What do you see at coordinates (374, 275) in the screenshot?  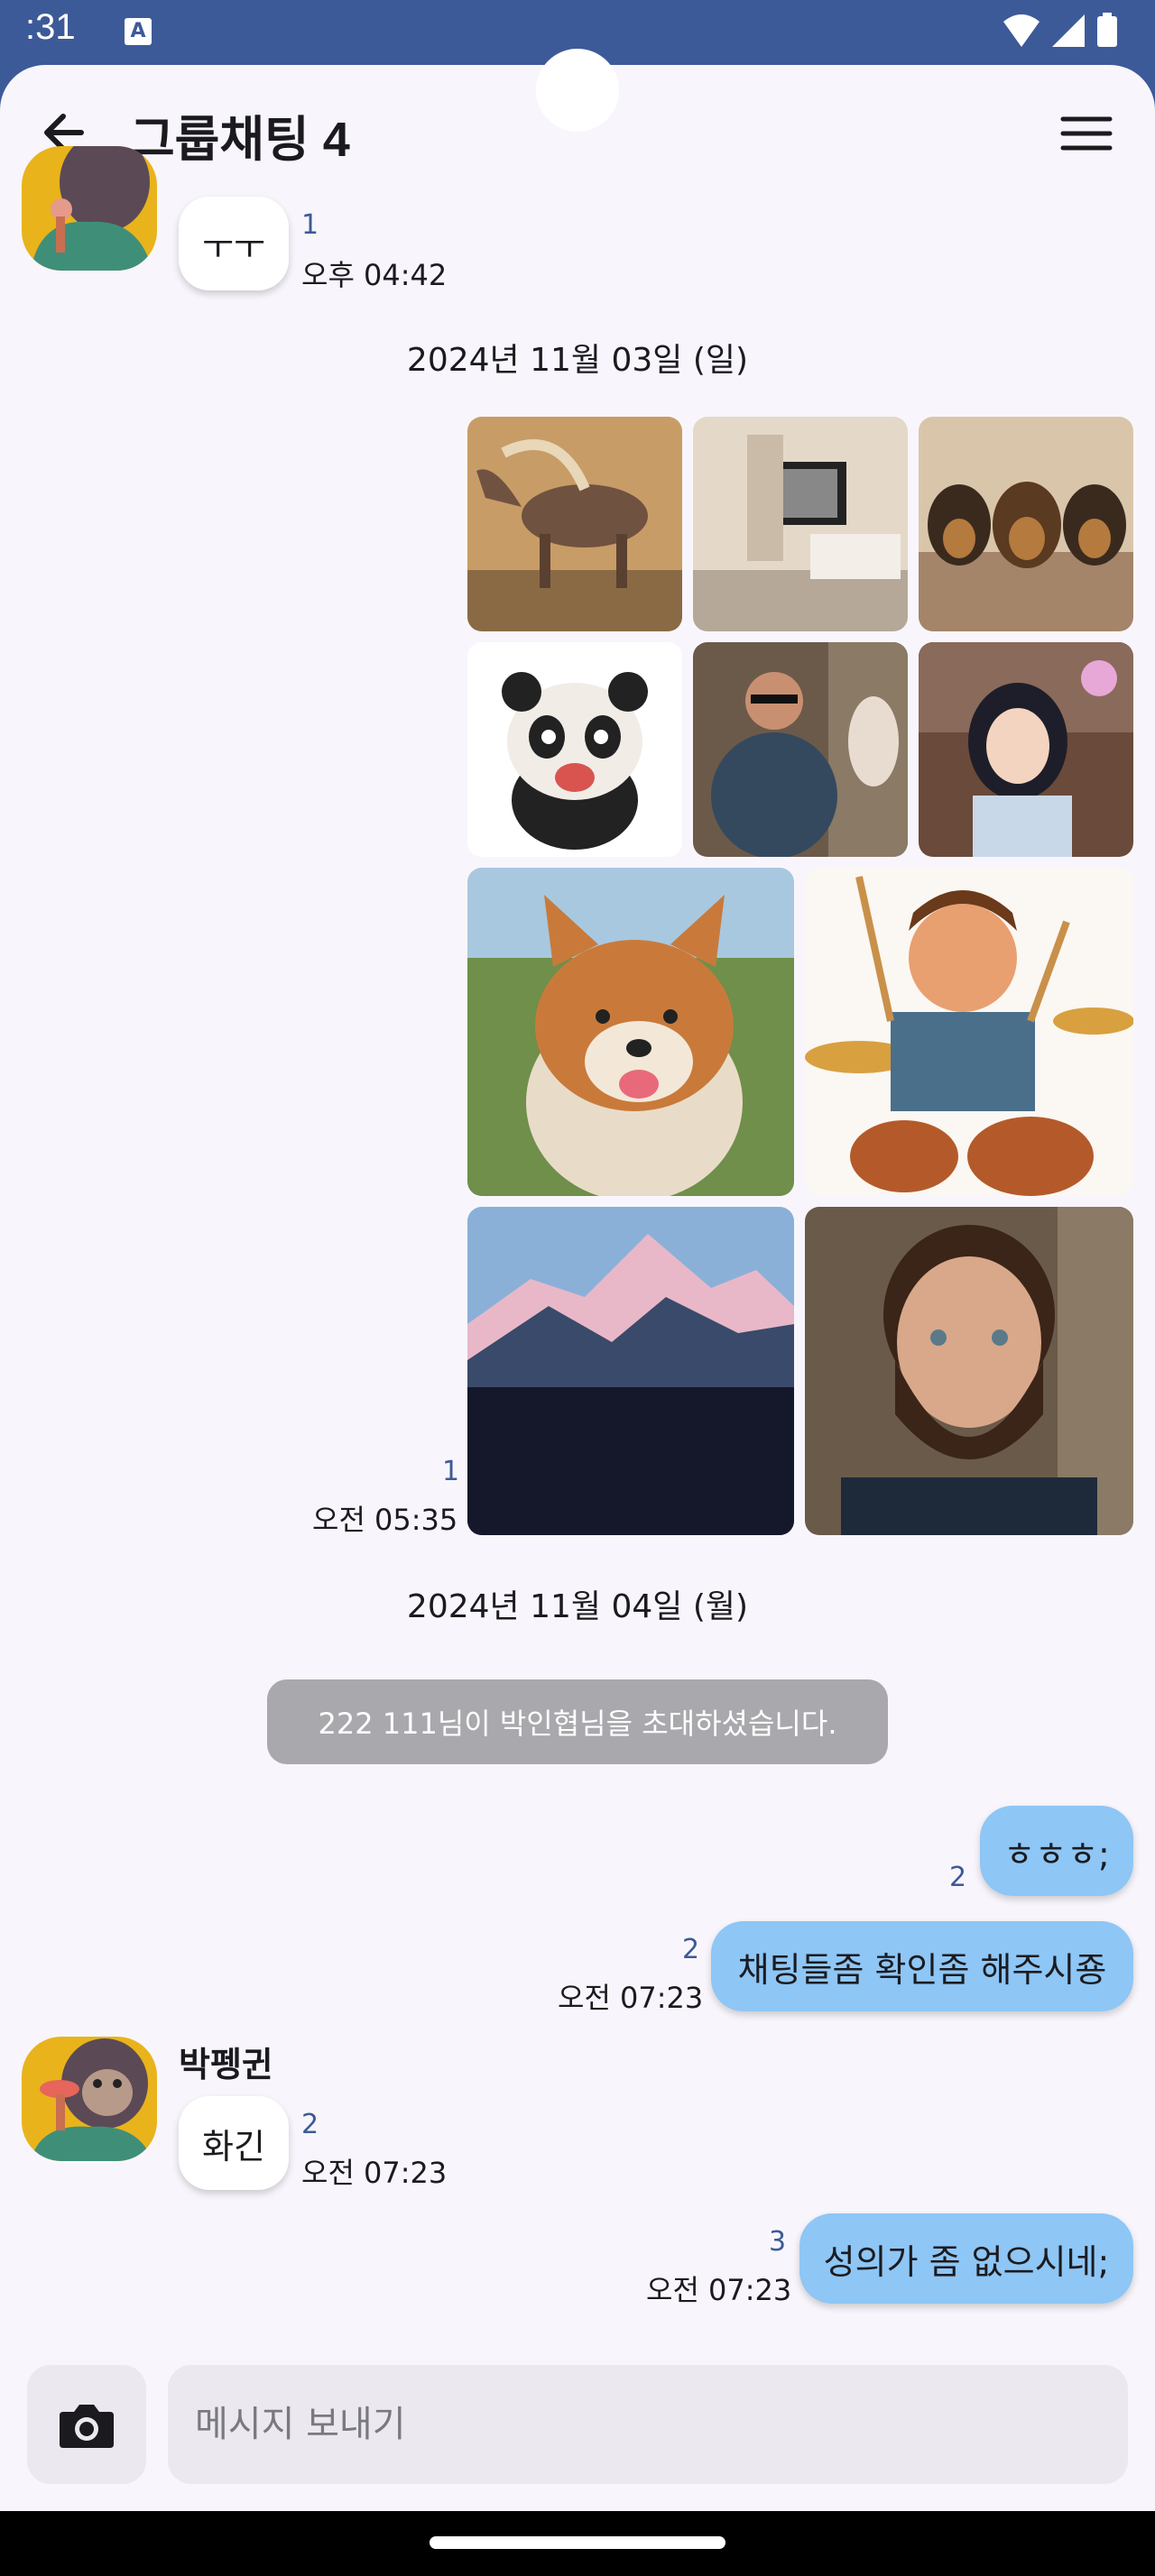 I see `message-time: 오후 04:42` at bounding box center [374, 275].